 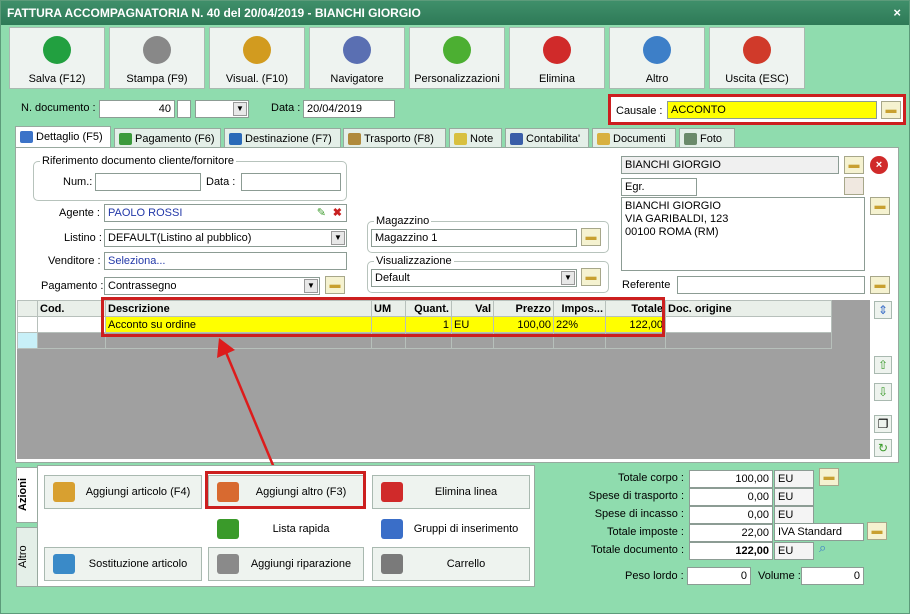 What do you see at coordinates (291, 182) in the screenshot?
I see `rif-date-input` at bounding box center [291, 182].